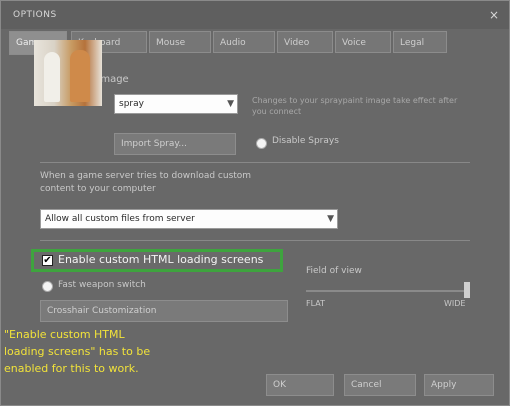 This screenshot has width=510, height=406. What do you see at coordinates (459, 385) in the screenshot?
I see `apply-button: Apply` at bounding box center [459, 385].